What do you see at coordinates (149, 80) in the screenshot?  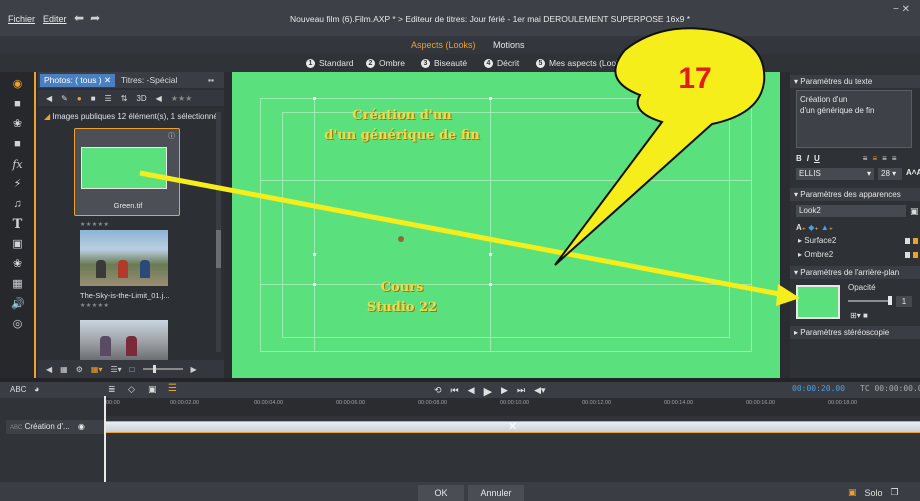 I see `tab-titles: Titres: -Spécial` at bounding box center [149, 80].